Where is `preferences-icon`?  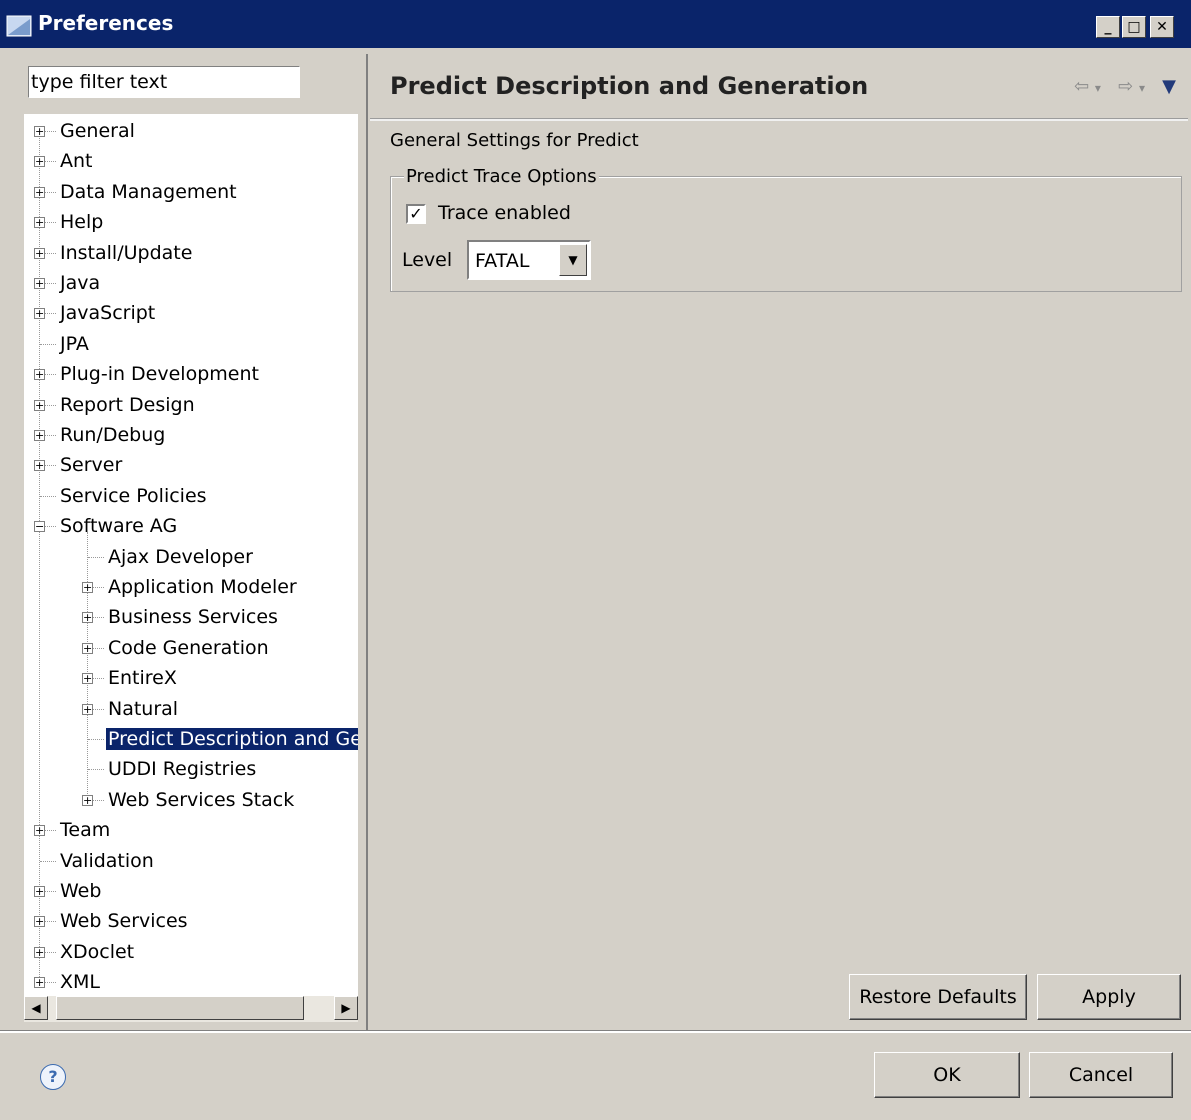 preferences-icon is located at coordinates (19, 26).